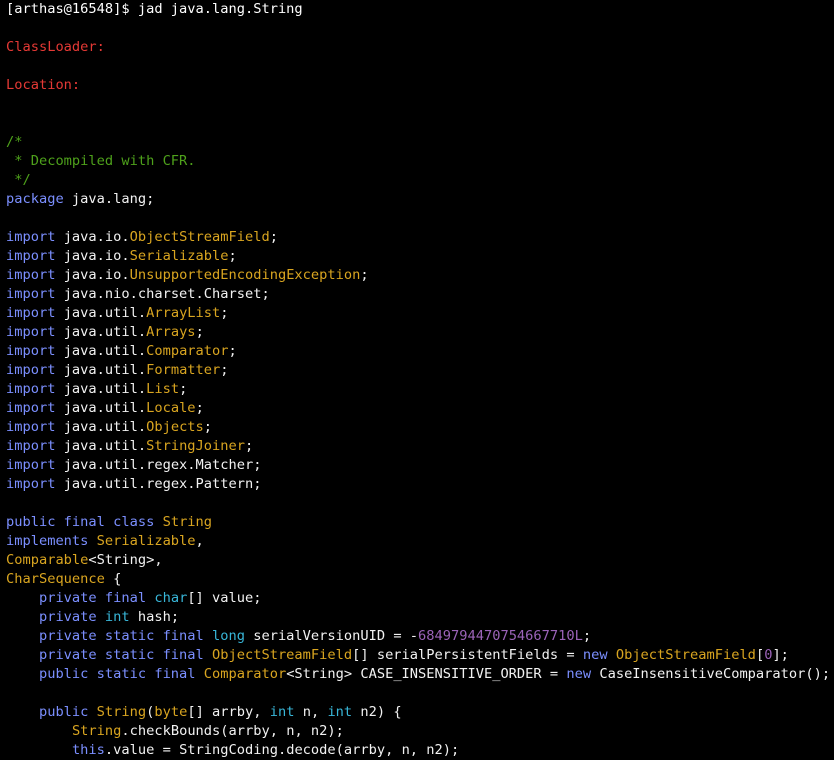 The image size is (834, 760). Describe the element at coordinates (245, 275) in the screenshot. I see `import-class: UnsupportedEncodingException` at that location.